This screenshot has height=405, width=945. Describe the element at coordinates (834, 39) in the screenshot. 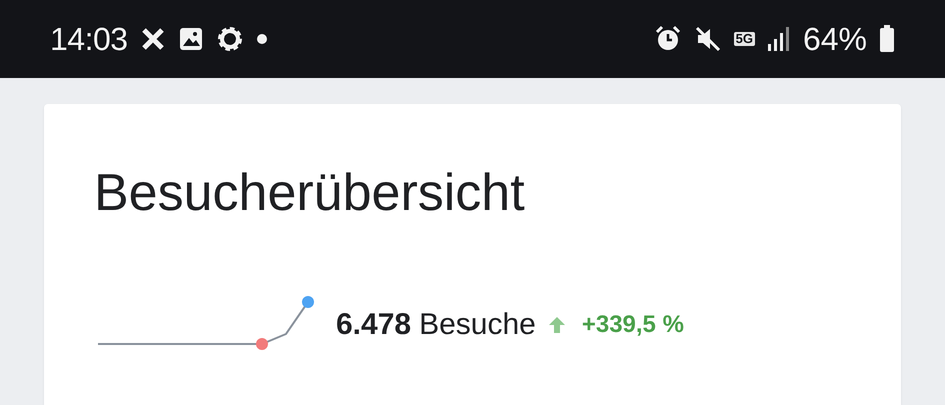

I see `battery-percent: 64%` at that location.